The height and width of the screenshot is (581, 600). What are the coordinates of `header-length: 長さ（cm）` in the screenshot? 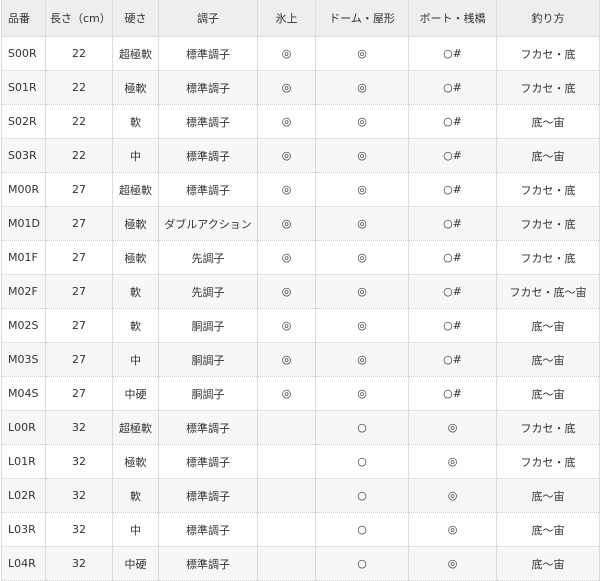 It's located at (79, 18).